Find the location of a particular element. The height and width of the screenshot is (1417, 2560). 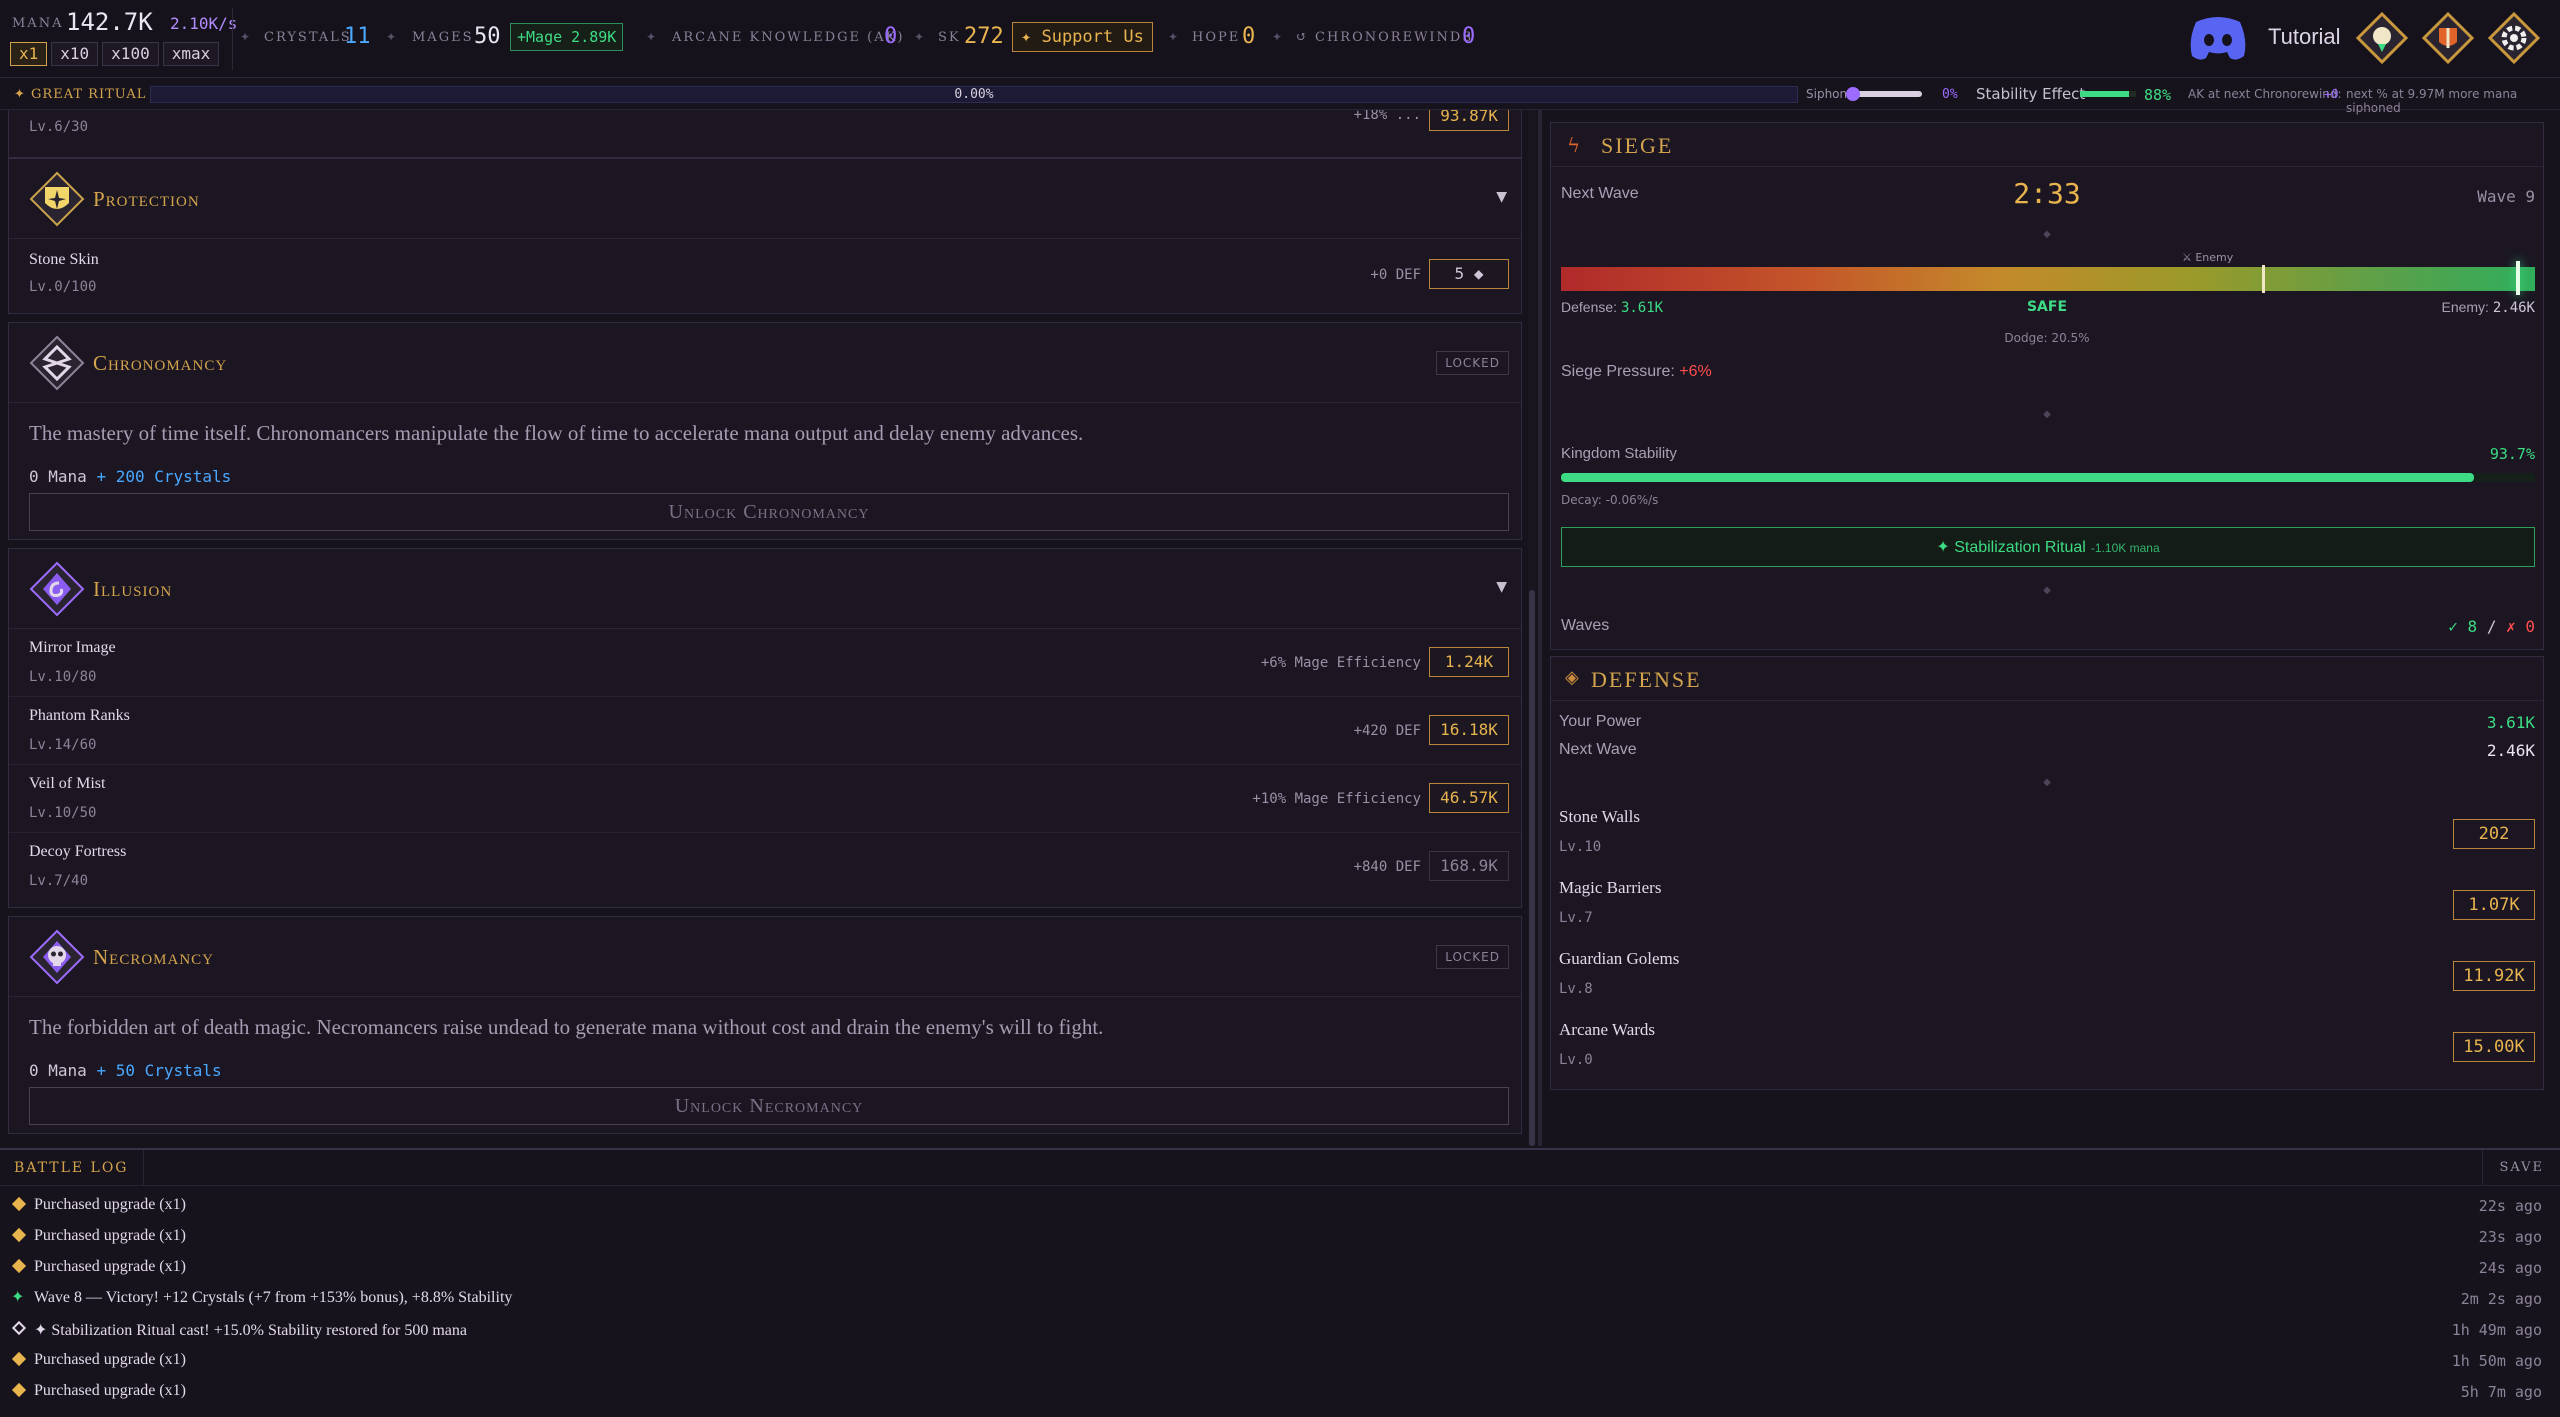

crest-icon is located at coordinates (2448, 38).